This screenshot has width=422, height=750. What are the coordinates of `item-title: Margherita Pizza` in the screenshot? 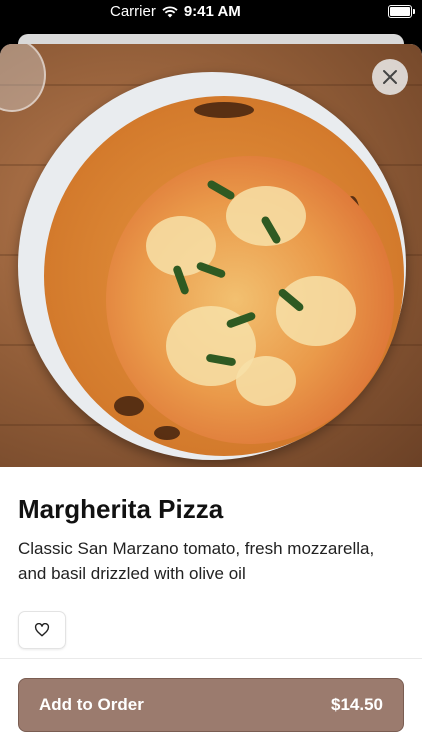 It's located at (121, 509).